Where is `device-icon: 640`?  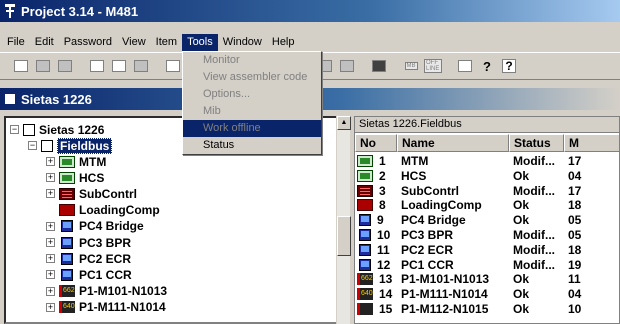
device-icon: 640 is located at coordinates (67, 307).